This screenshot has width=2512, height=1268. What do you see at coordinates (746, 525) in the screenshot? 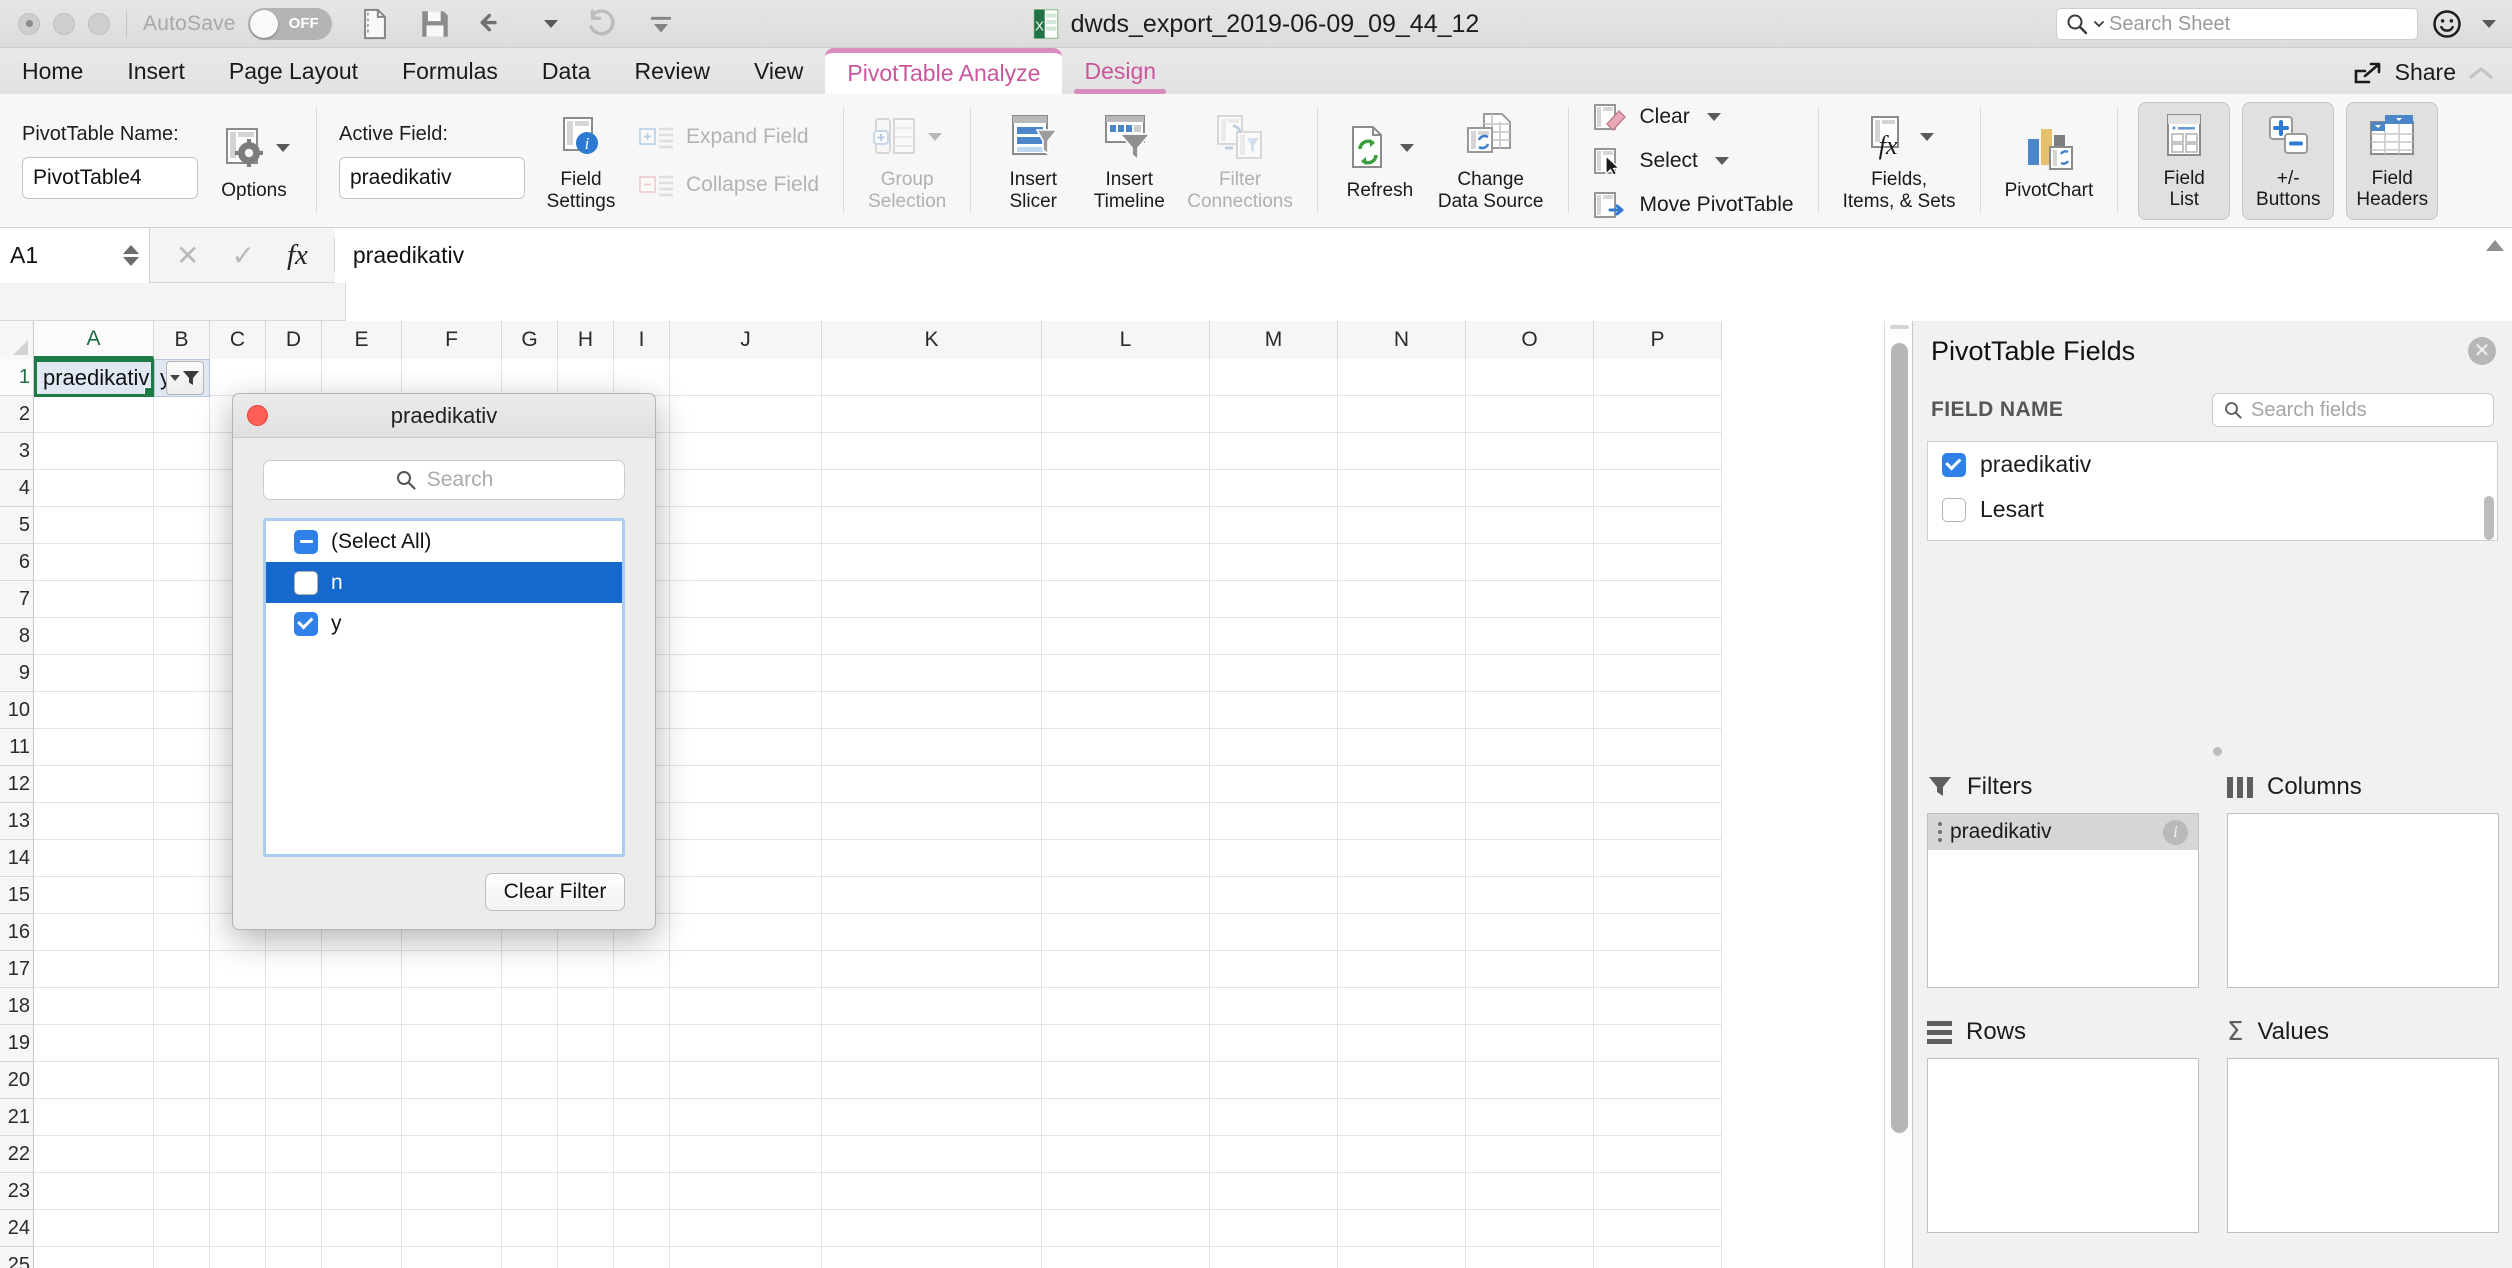
I see `cell-J5` at bounding box center [746, 525].